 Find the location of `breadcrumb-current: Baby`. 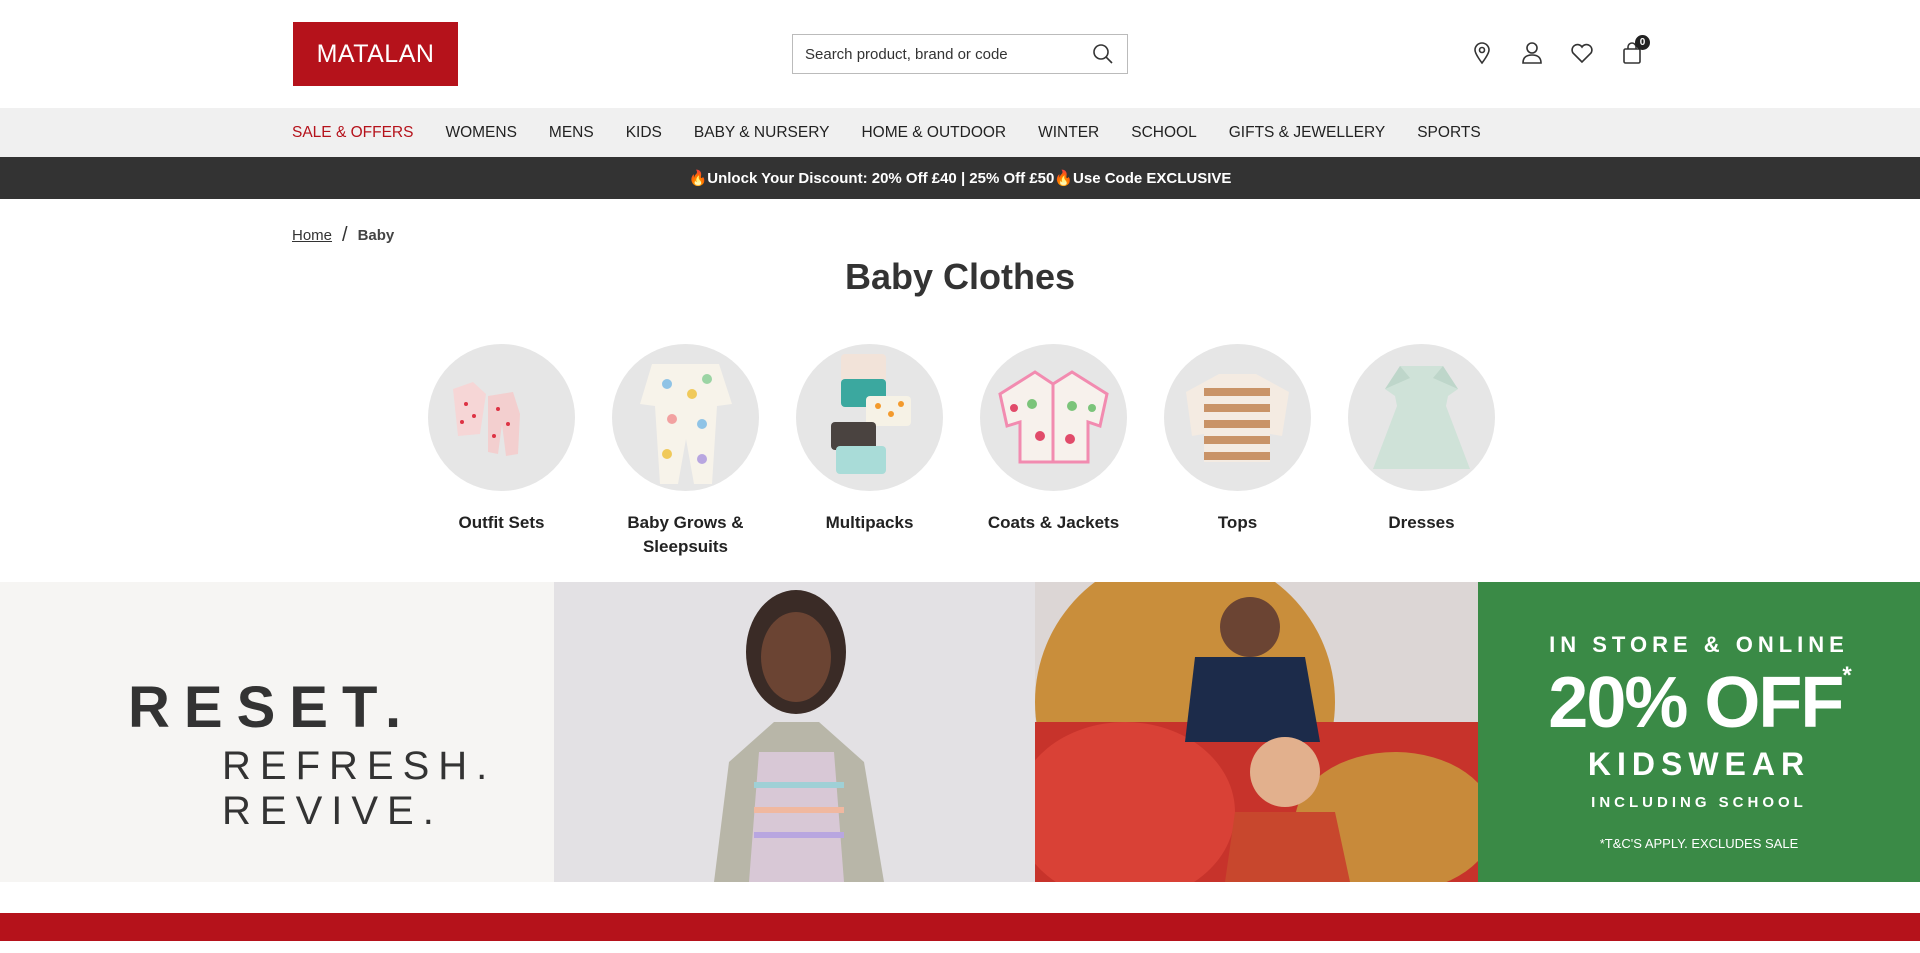

breadcrumb-current: Baby is located at coordinates (376, 235).